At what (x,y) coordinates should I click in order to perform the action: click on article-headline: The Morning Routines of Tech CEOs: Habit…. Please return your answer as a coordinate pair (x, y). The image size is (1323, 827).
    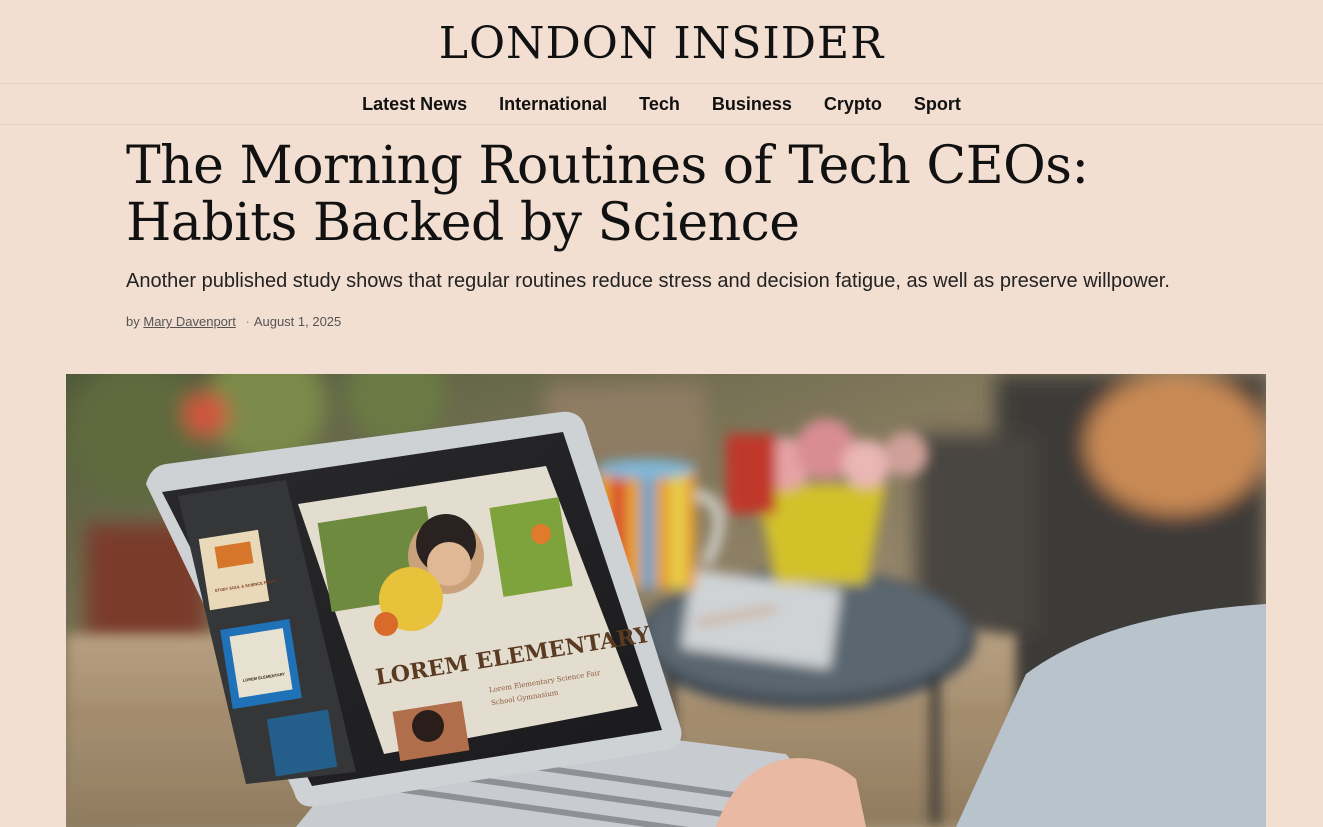
    Looking at the image, I should click on (607, 194).